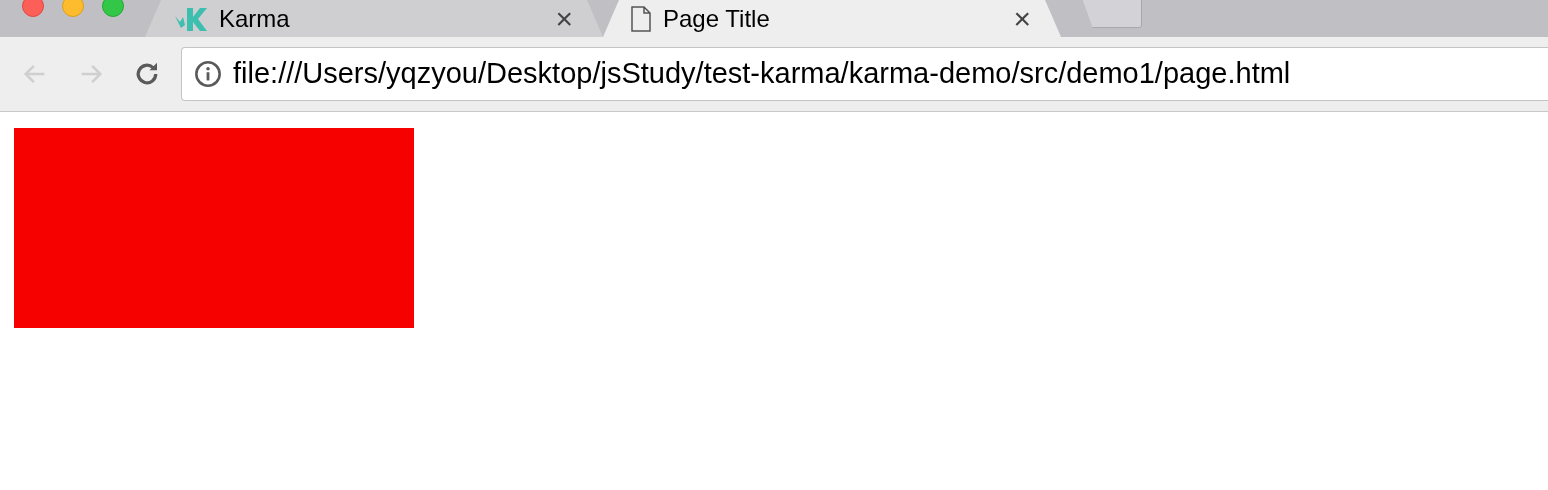  What do you see at coordinates (717, 18) in the screenshot?
I see `tab-title: Page Title` at bounding box center [717, 18].